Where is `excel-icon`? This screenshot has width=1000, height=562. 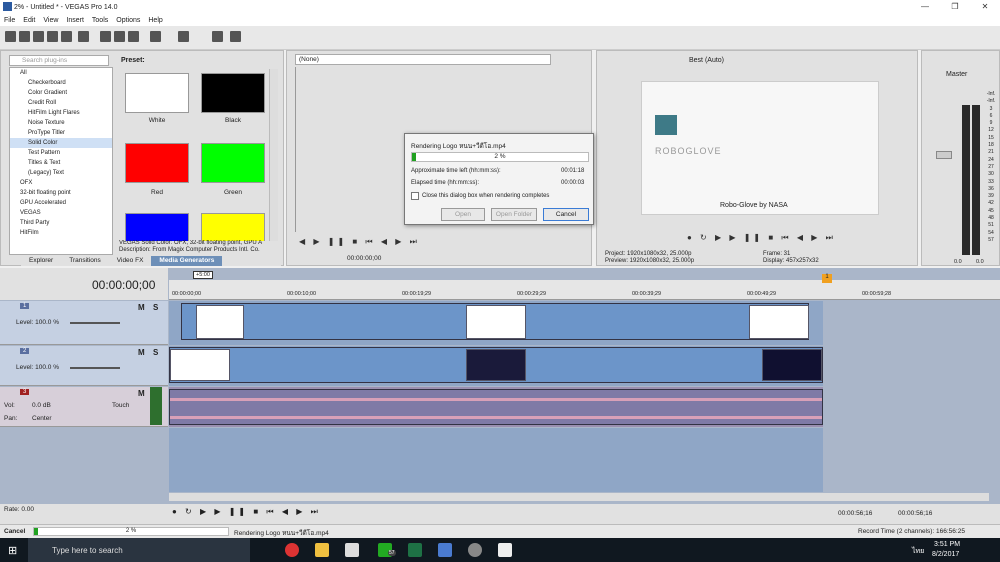
excel-icon is located at coordinates (415, 550).